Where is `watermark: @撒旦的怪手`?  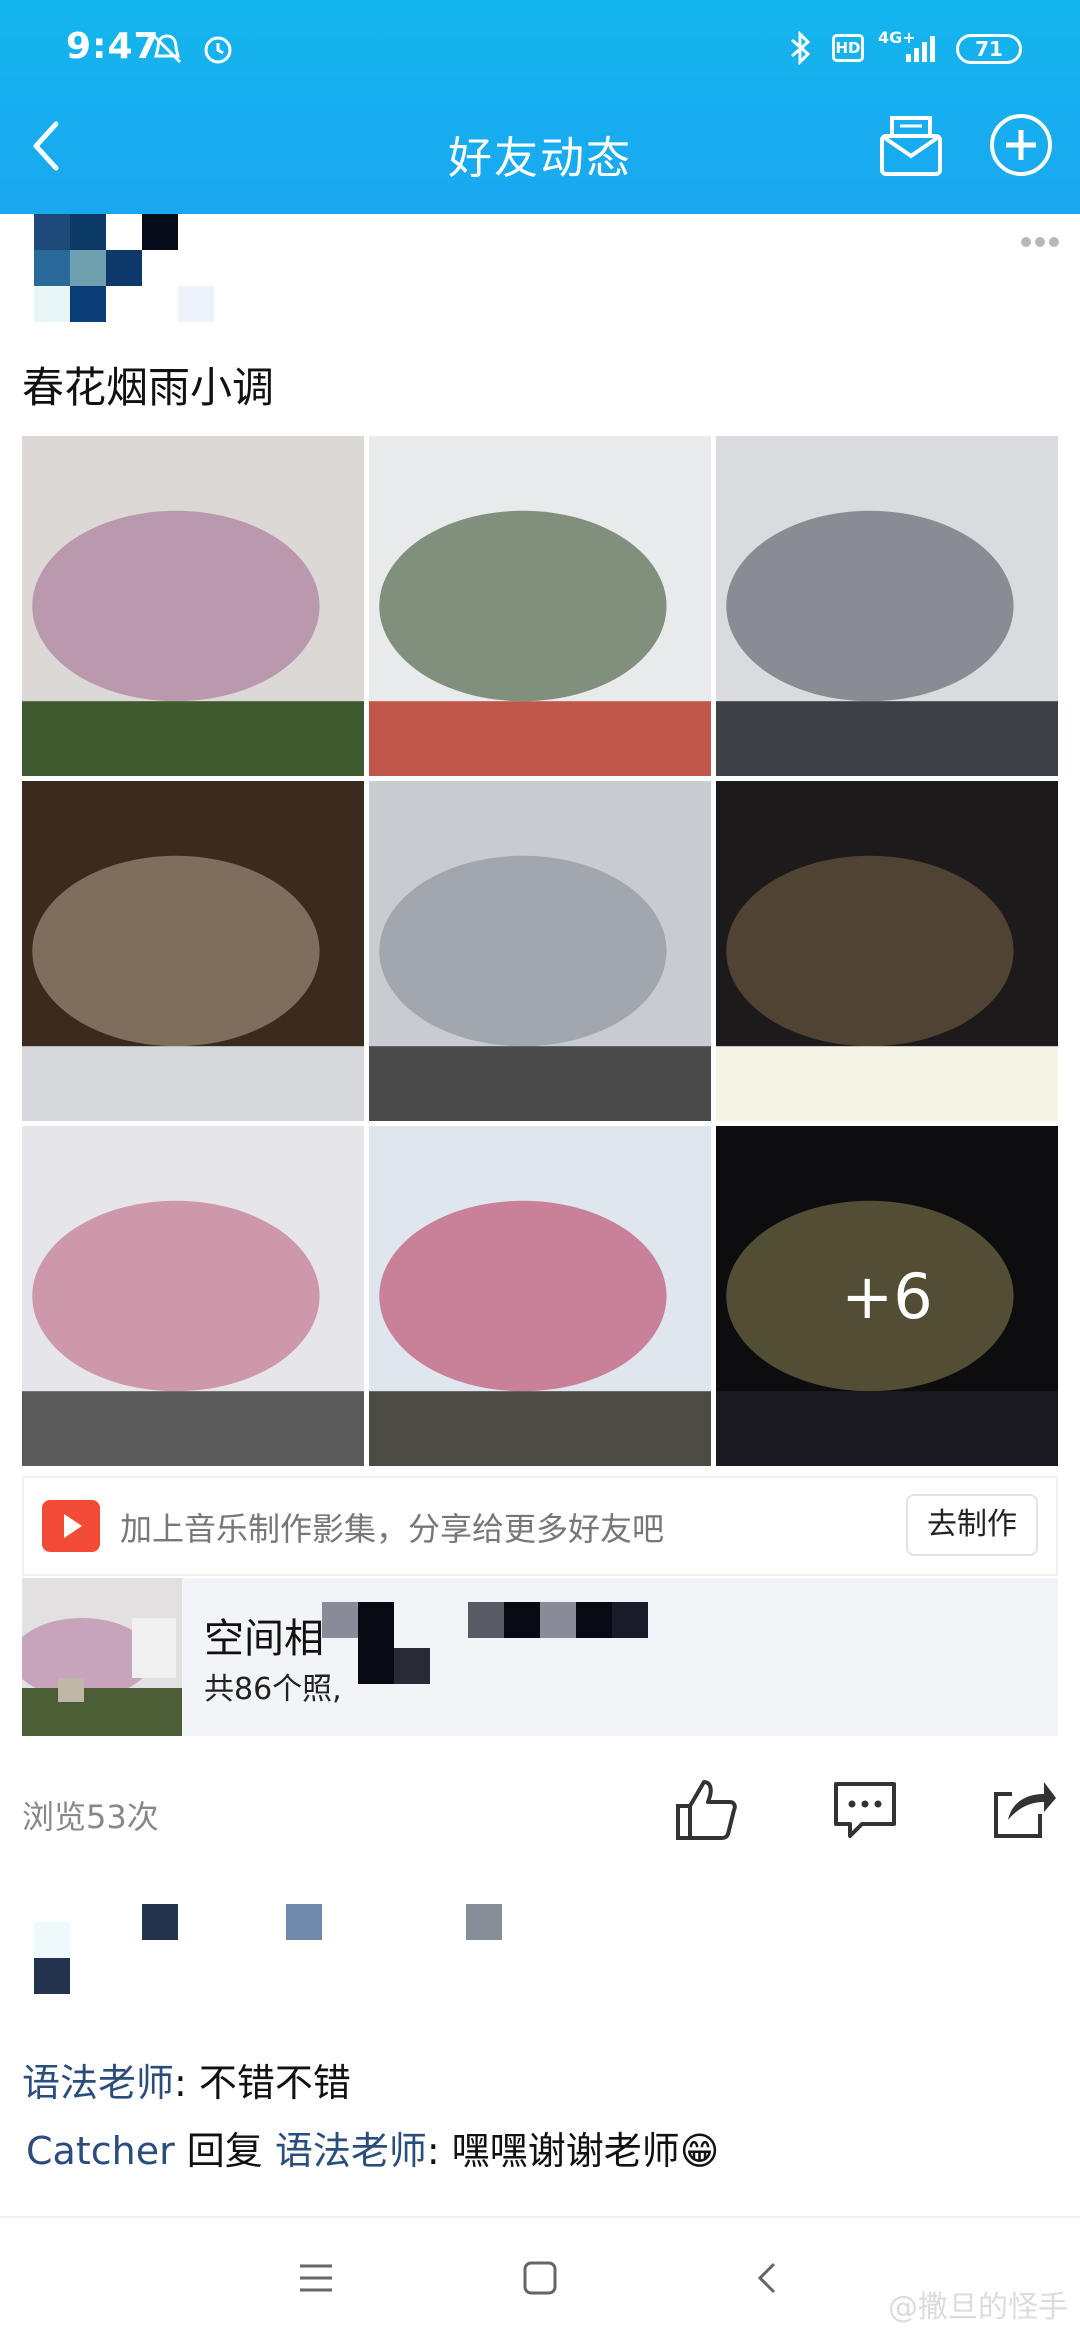 watermark: @撒旦的怪手 is located at coordinates (978, 2307).